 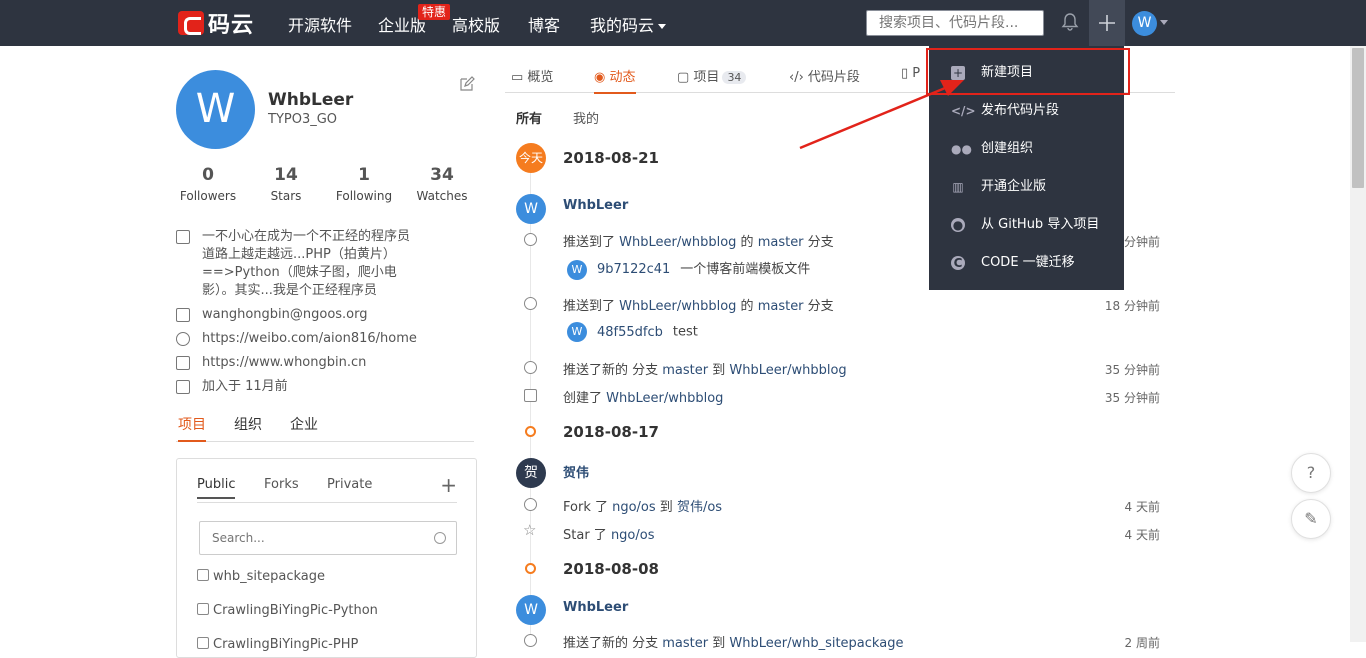 What do you see at coordinates (712, 75) in the screenshot?
I see `tab-projects-main: ▢ 项目 34` at bounding box center [712, 75].